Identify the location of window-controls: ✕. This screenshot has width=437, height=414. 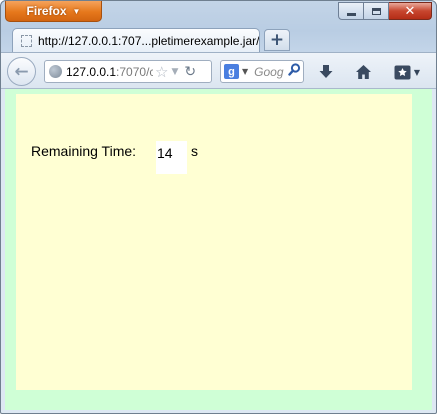
(385, 11).